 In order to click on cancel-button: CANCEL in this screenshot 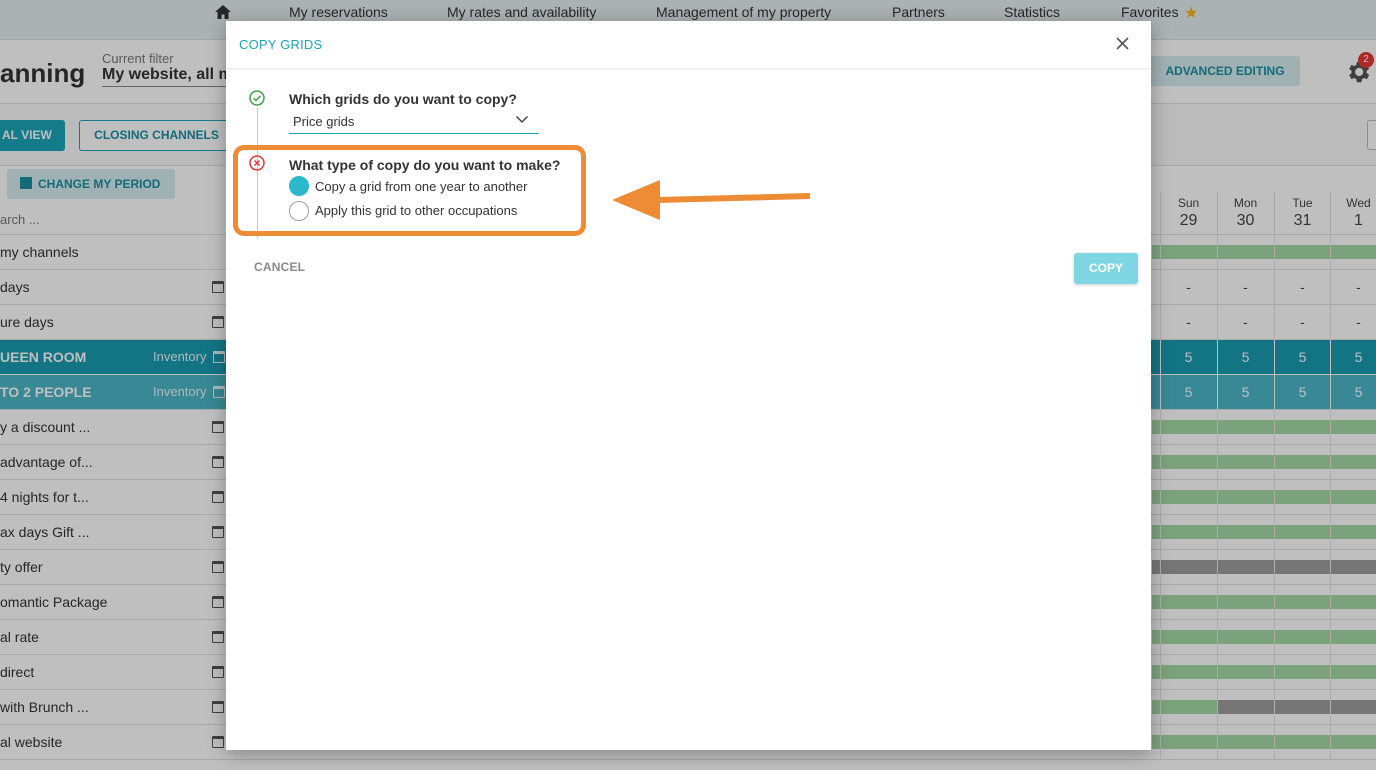, I will do `click(279, 267)`.